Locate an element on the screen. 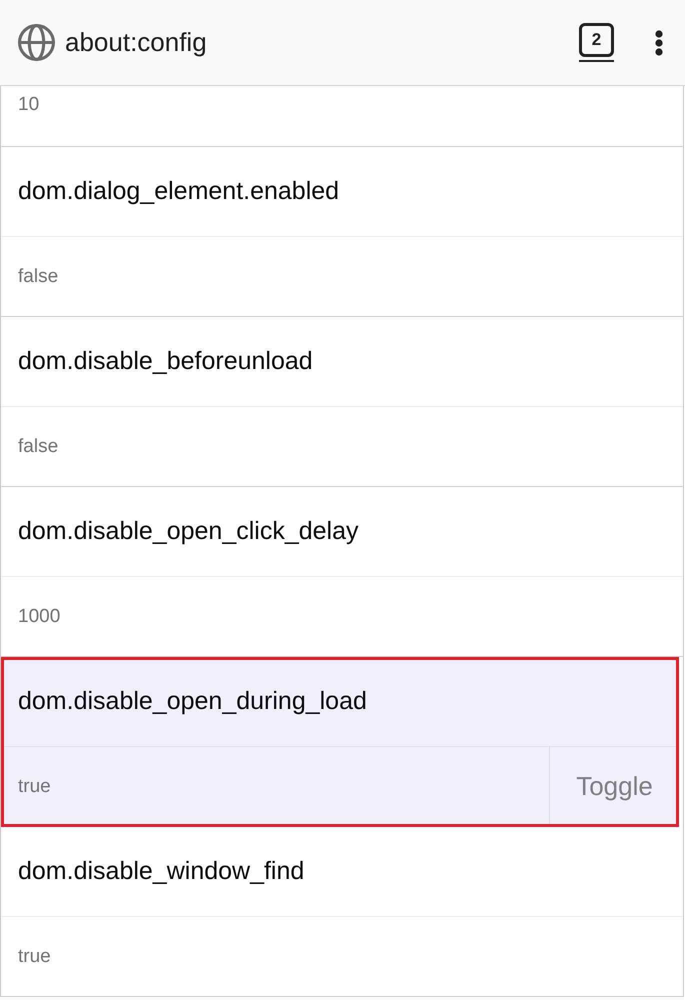 This screenshot has height=1000, width=685. pref-value: 1000 is located at coordinates (39, 617).